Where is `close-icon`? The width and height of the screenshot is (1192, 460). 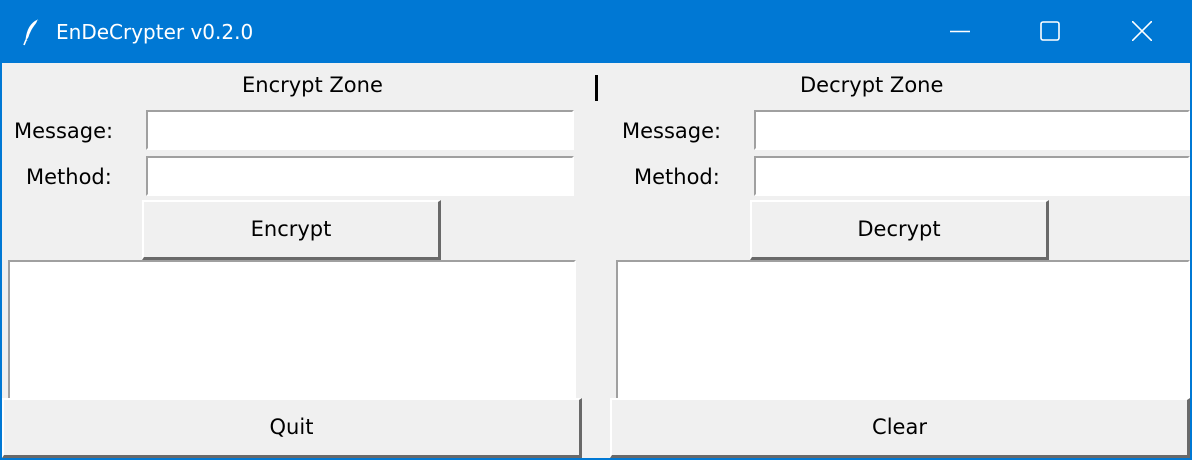 close-icon is located at coordinates (1142, 31).